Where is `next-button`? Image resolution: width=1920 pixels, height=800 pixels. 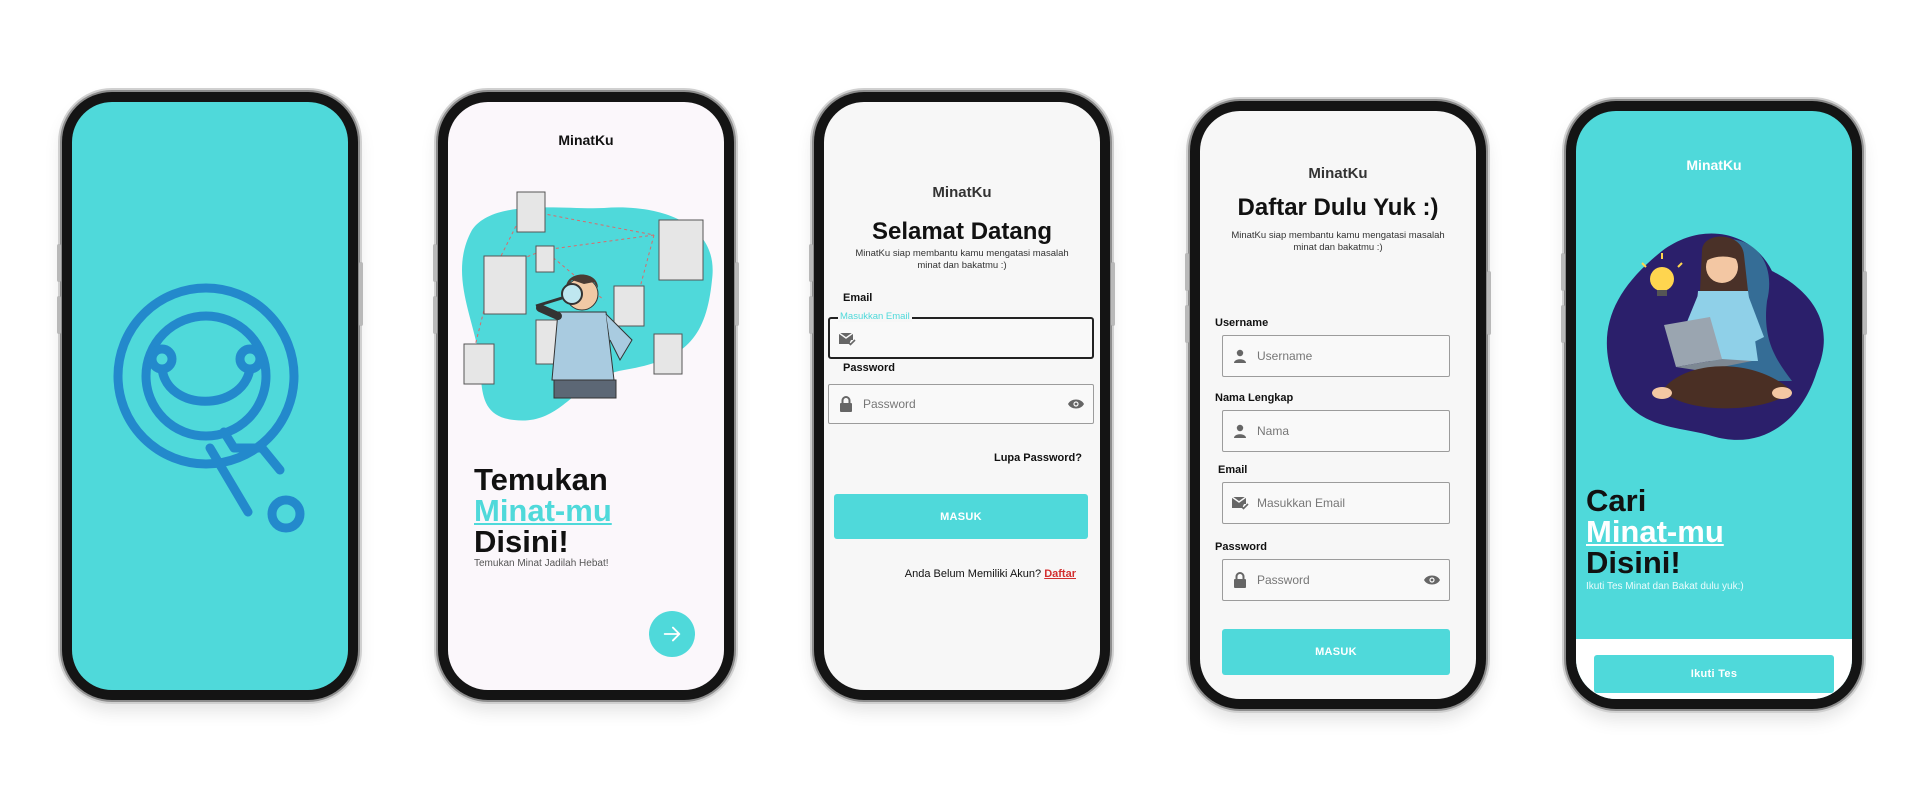
next-button is located at coordinates (672, 634).